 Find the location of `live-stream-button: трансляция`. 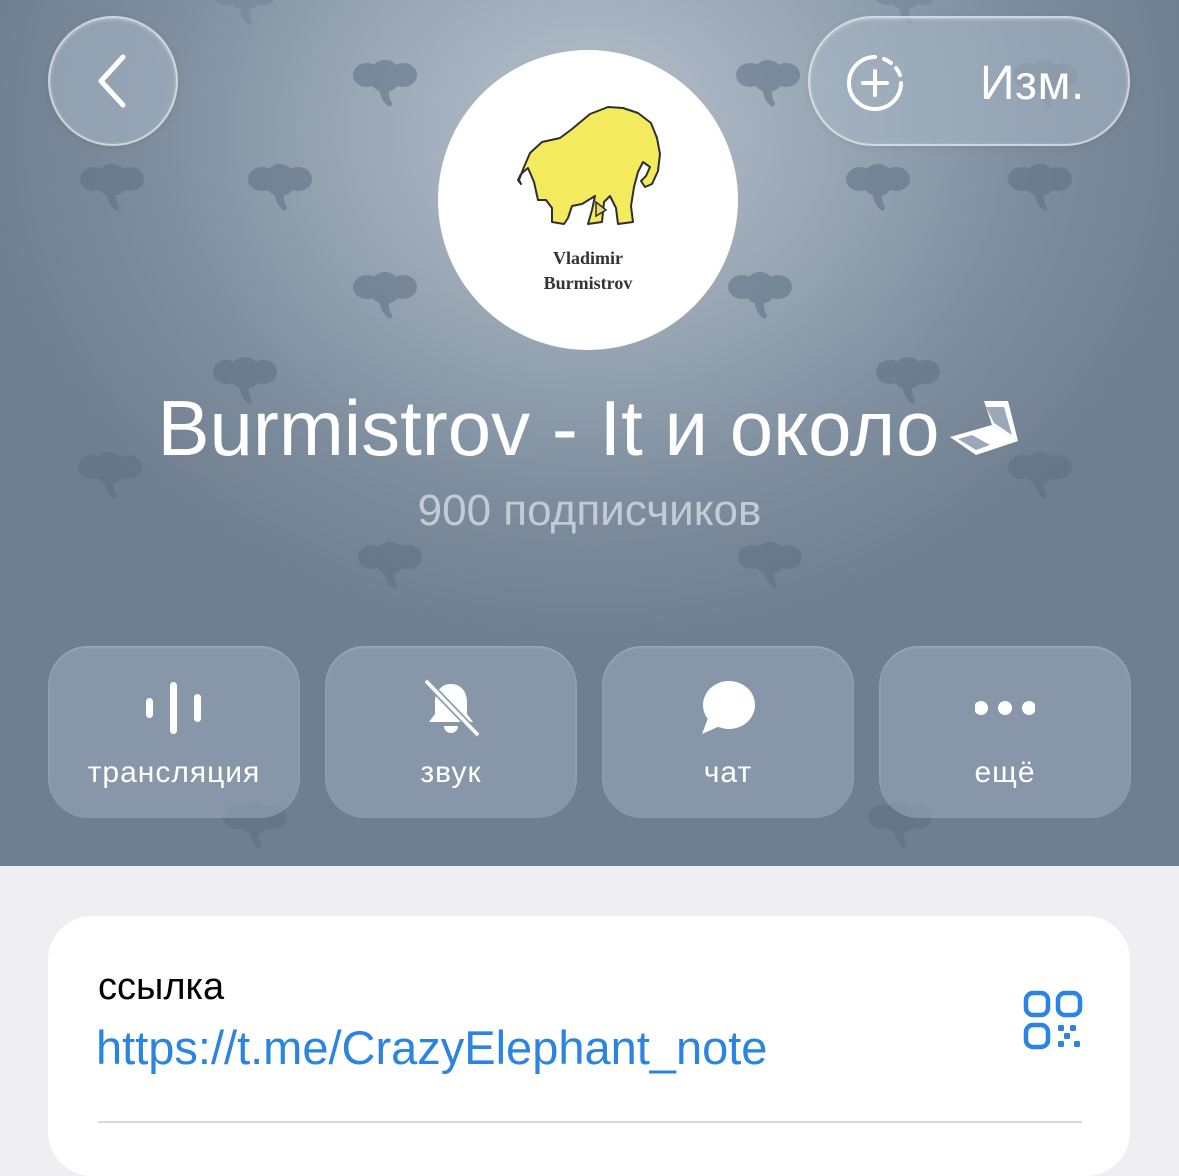

live-stream-button: трансляция is located at coordinates (174, 732).